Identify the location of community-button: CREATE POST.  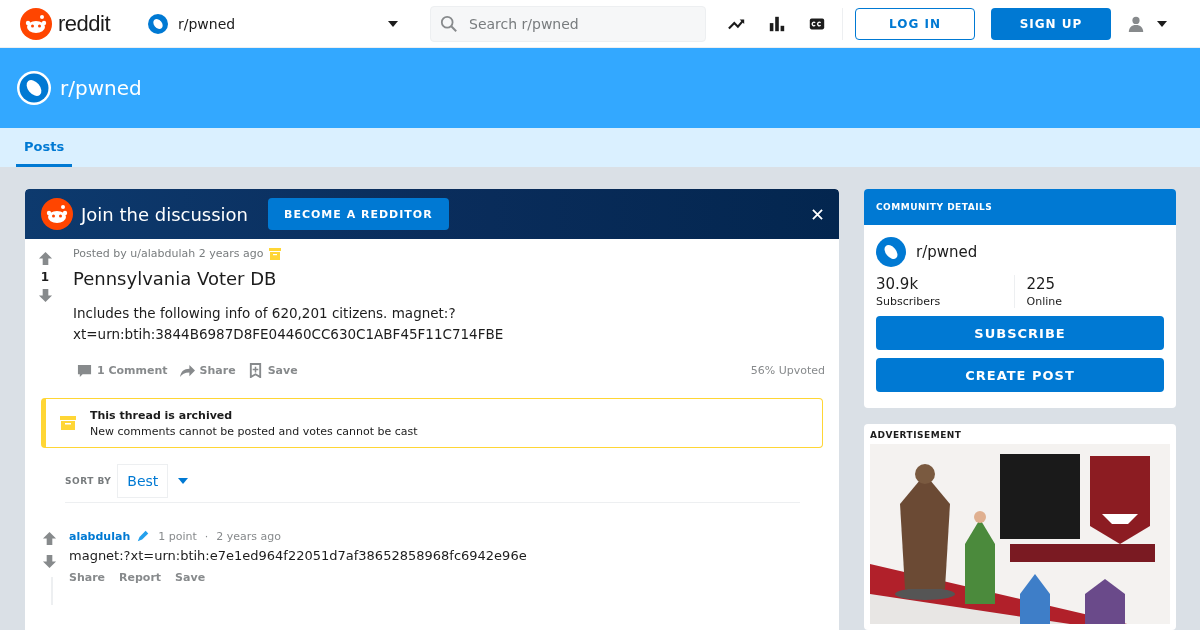
(1020, 375).